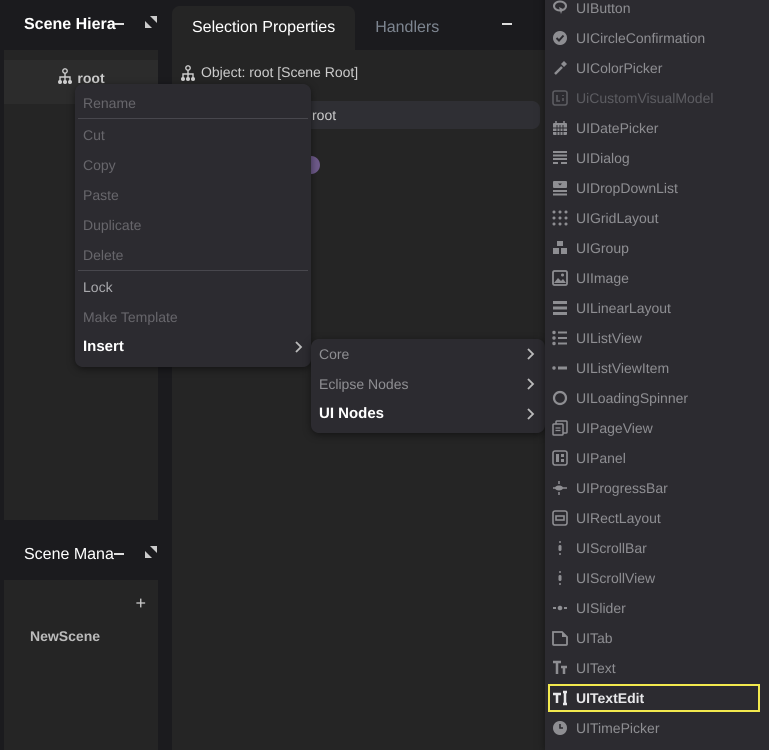  I want to click on calendar-icon, so click(560, 128).